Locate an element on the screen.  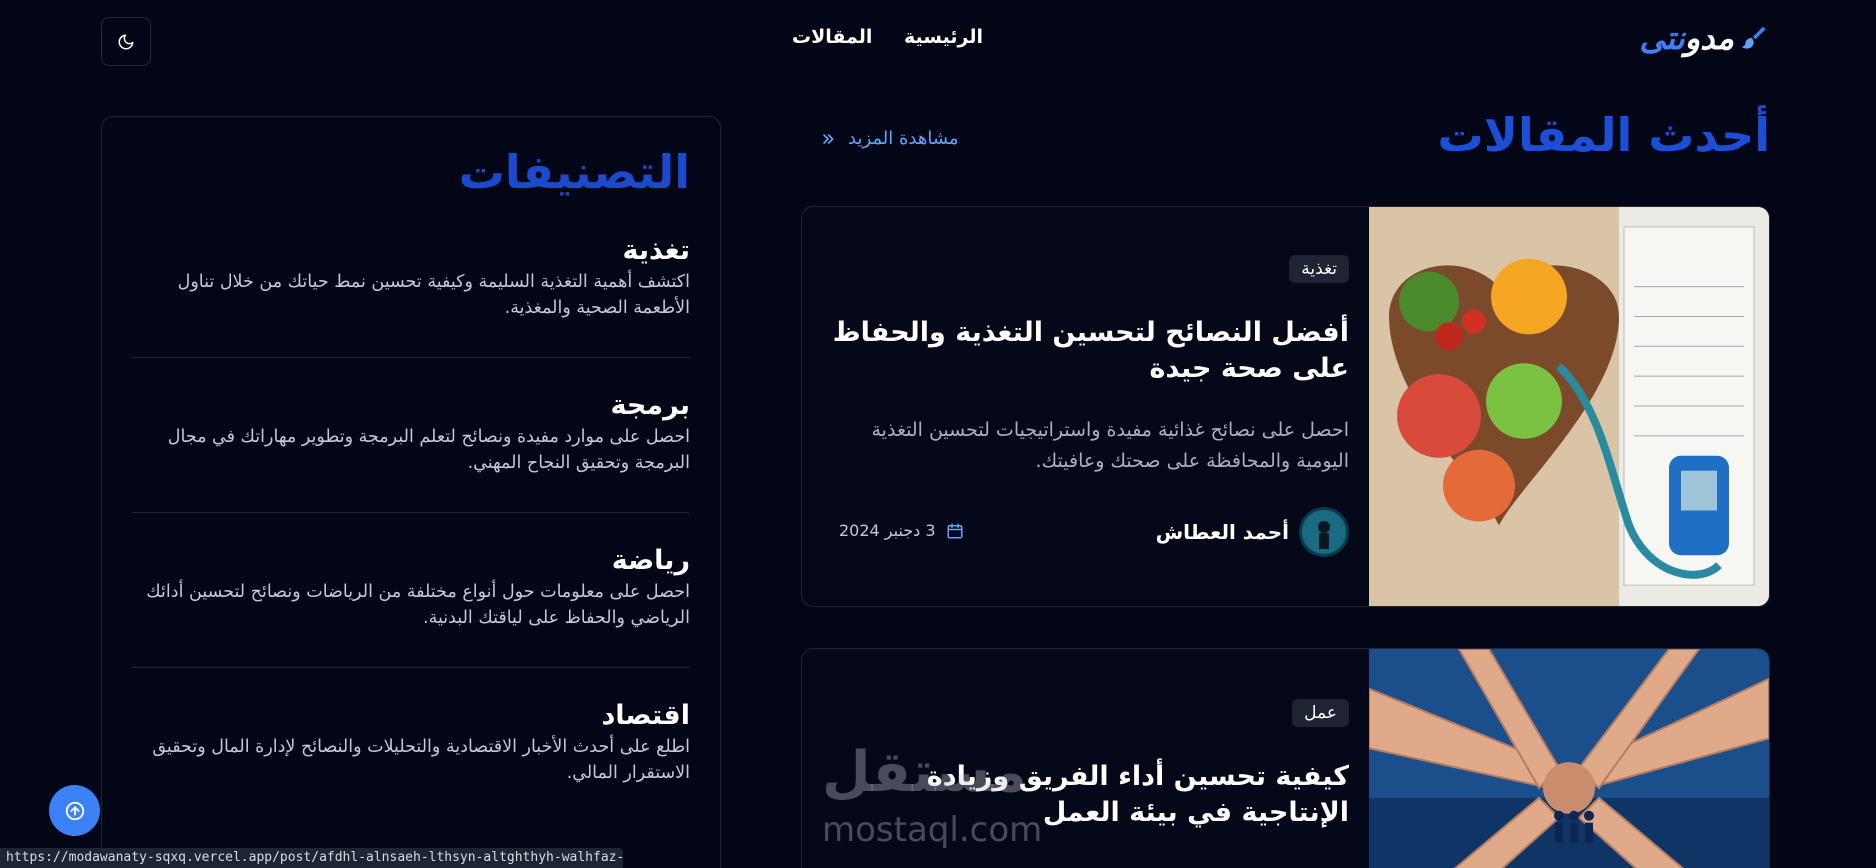
paintbrush-icon is located at coordinates (1753, 37).